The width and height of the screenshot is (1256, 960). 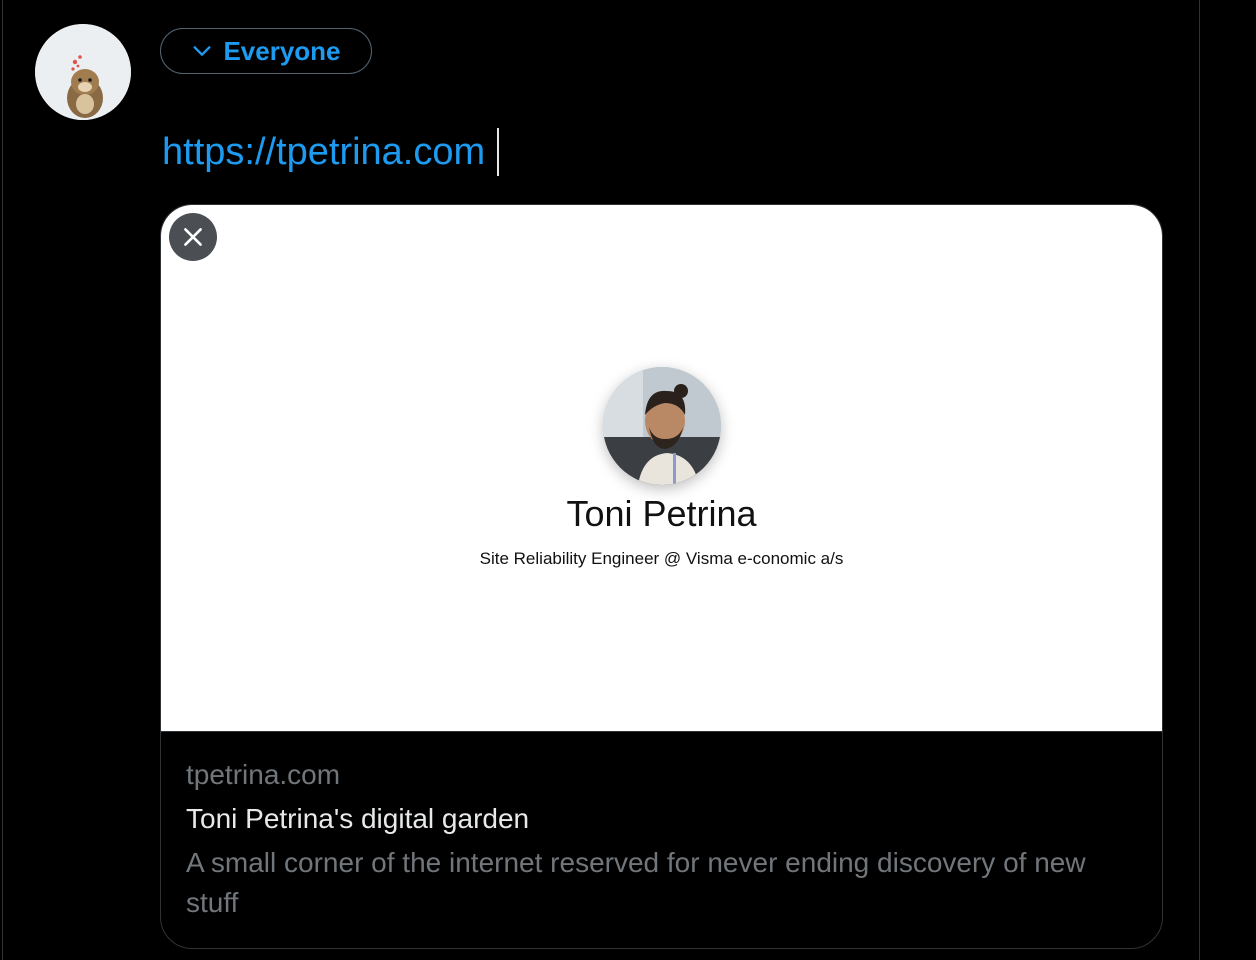 I want to click on avatar, so click(x=83, y=72).